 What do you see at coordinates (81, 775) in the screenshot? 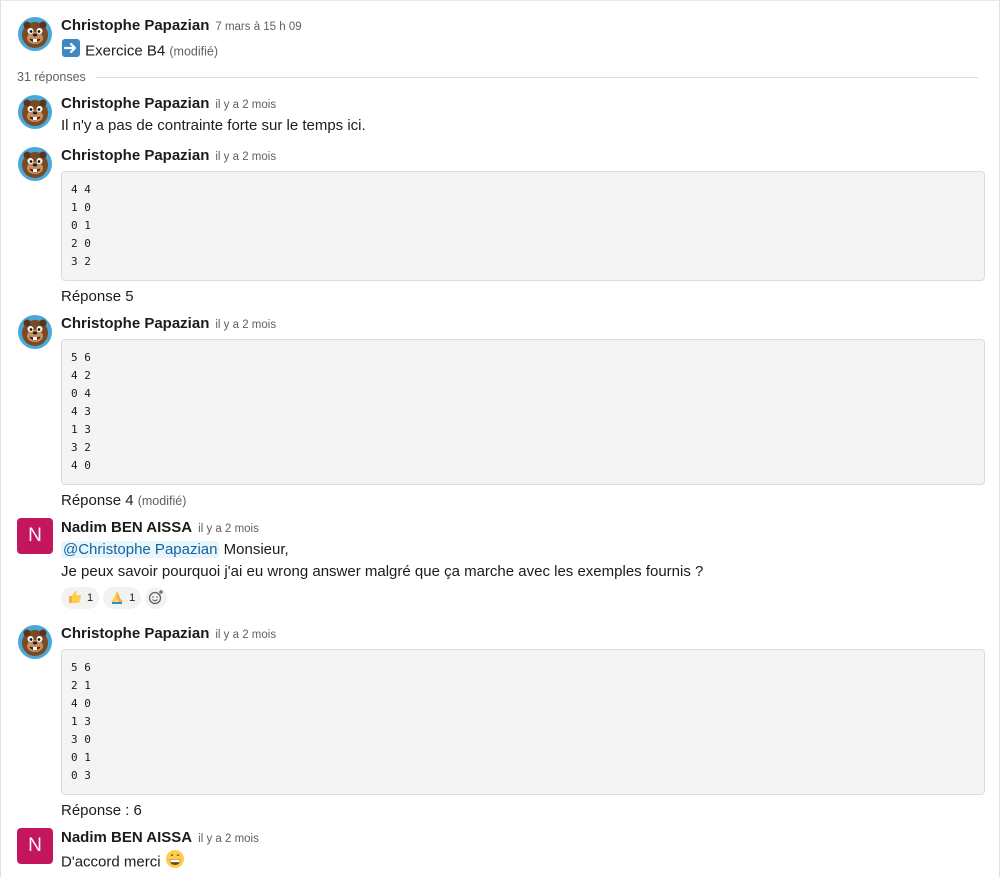
I see `code-line: 0 3` at bounding box center [81, 775].